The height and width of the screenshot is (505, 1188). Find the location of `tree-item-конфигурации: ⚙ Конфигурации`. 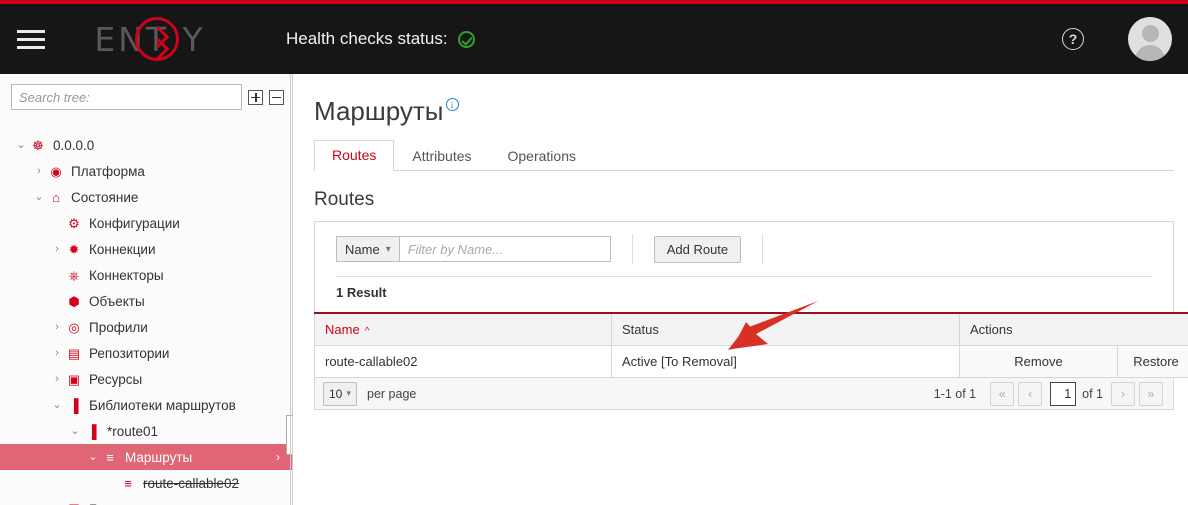

tree-item-конфигурации: ⚙ Конфигурации is located at coordinates (146, 223).